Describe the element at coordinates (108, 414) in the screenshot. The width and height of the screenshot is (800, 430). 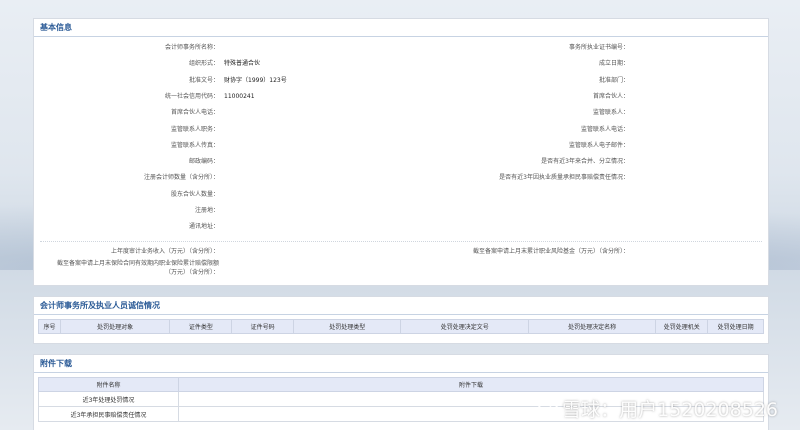
I see `attachment-name: 近3年承担民事赔偿责任情况` at that location.